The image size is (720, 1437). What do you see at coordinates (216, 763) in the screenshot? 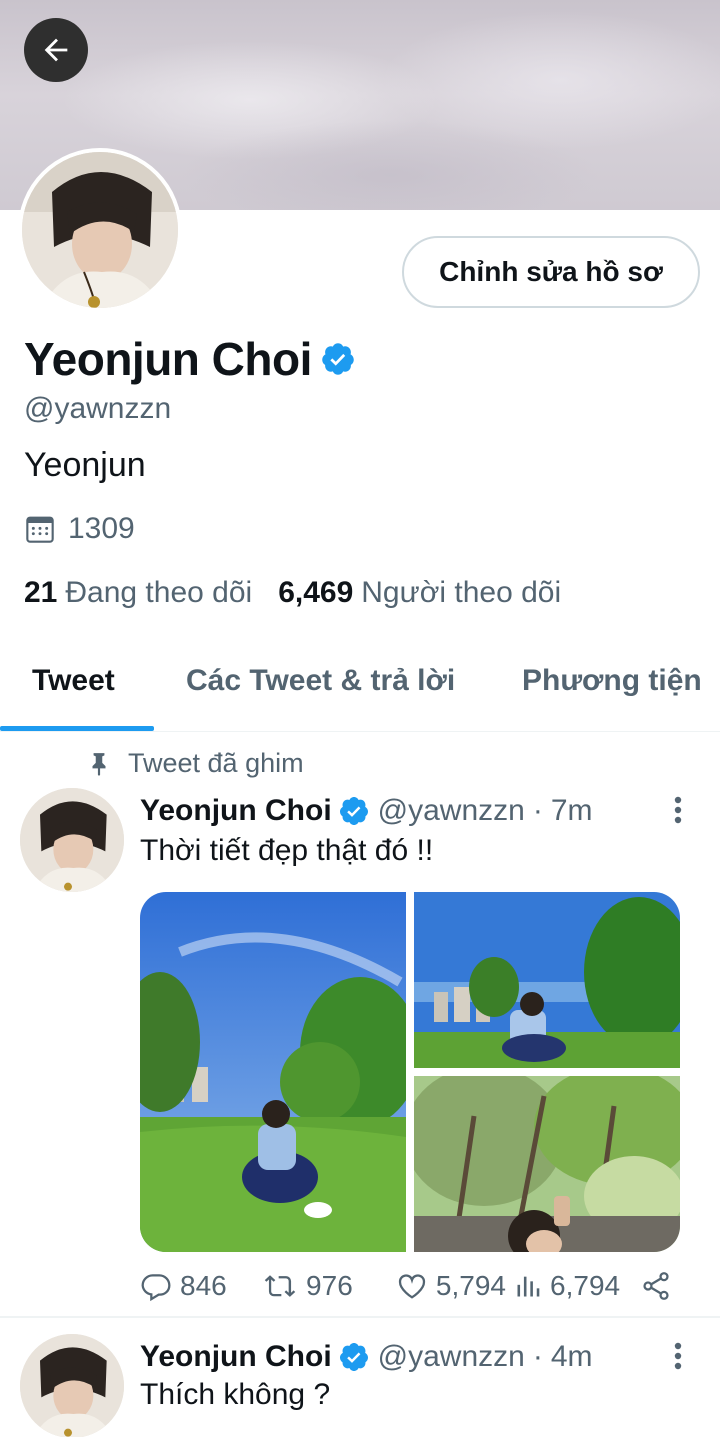
I see `pinned-label-text: Tweet đã ghim` at bounding box center [216, 763].